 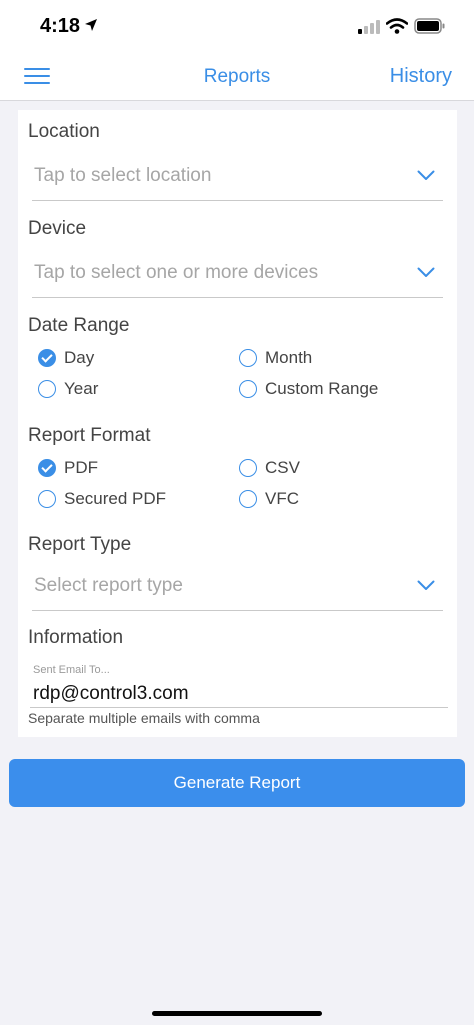 What do you see at coordinates (237, 76) in the screenshot?
I see `nav-bar: Reports History` at bounding box center [237, 76].